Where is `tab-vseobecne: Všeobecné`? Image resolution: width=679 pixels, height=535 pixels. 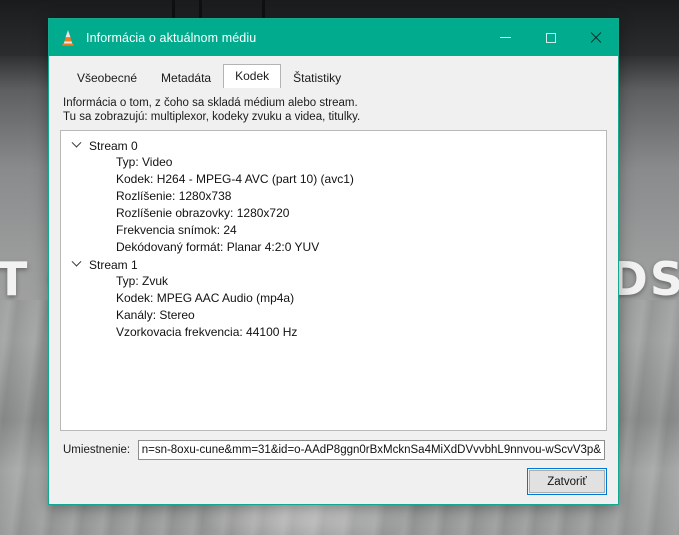 tab-vseobecne: Všeobecné is located at coordinates (107, 78).